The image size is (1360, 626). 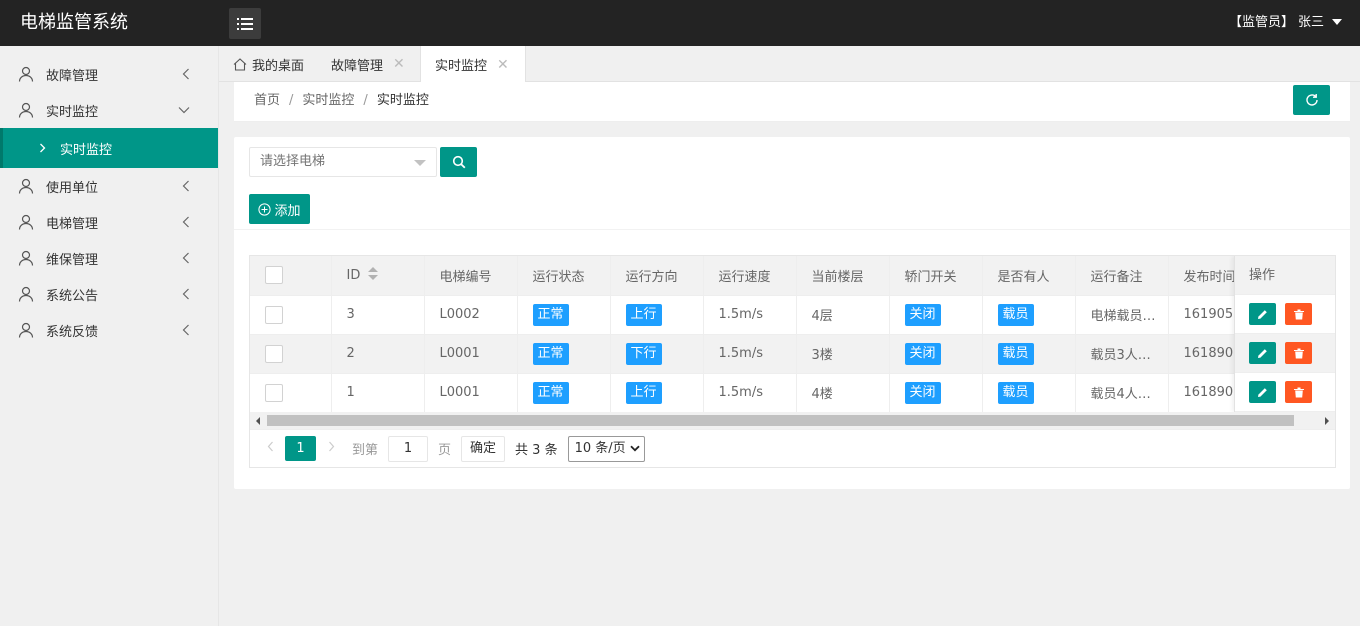 I want to click on elevator-select-placeholder: 请选择电梯, so click(x=293, y=161).